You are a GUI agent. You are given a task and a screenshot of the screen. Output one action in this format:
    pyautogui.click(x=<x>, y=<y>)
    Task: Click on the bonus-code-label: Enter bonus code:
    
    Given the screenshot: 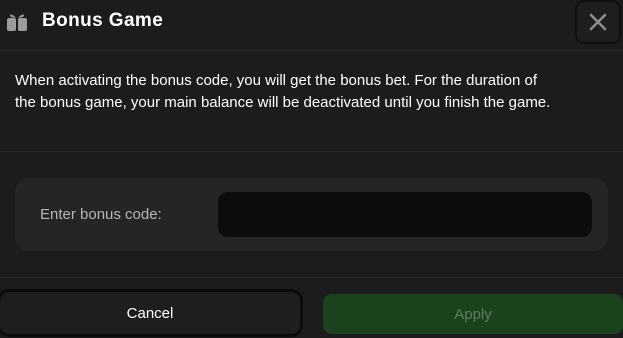 What is the action you would take?
    pyautogui.click(x=101, y=214)
    